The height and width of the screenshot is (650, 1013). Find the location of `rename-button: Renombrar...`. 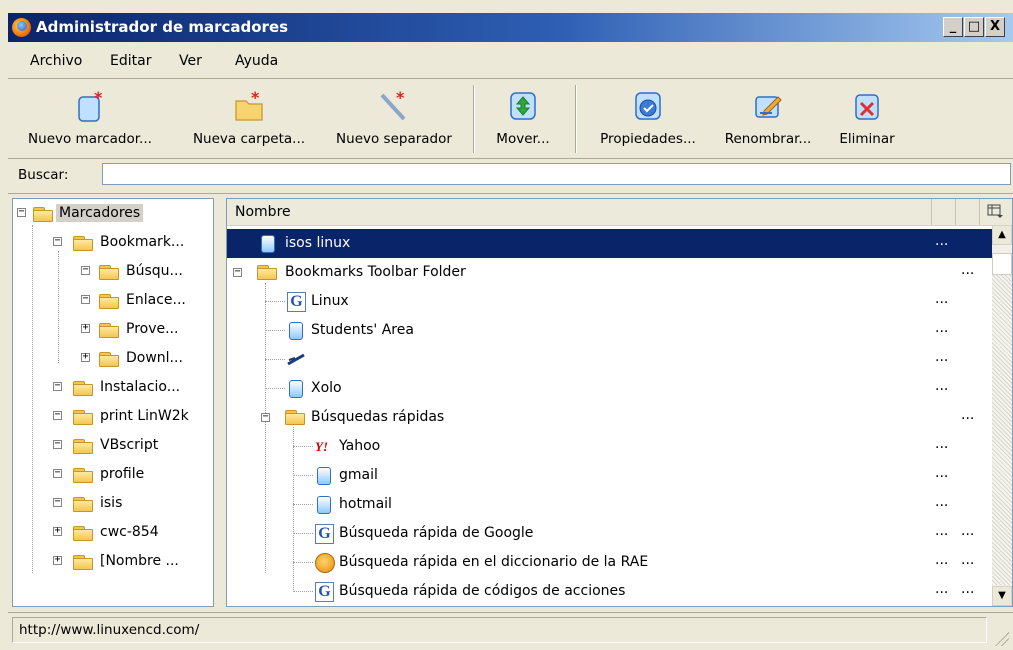

rename-button: Renombrar... is located at coordinates (768, 118).